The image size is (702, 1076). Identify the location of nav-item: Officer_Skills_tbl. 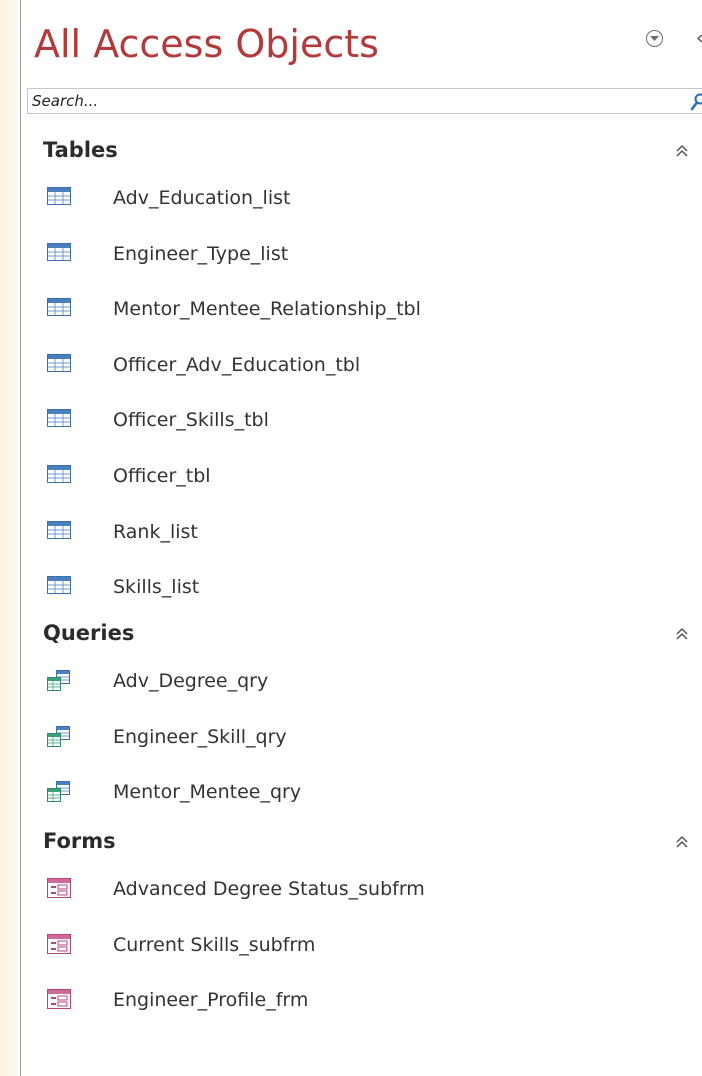
(364, 421).